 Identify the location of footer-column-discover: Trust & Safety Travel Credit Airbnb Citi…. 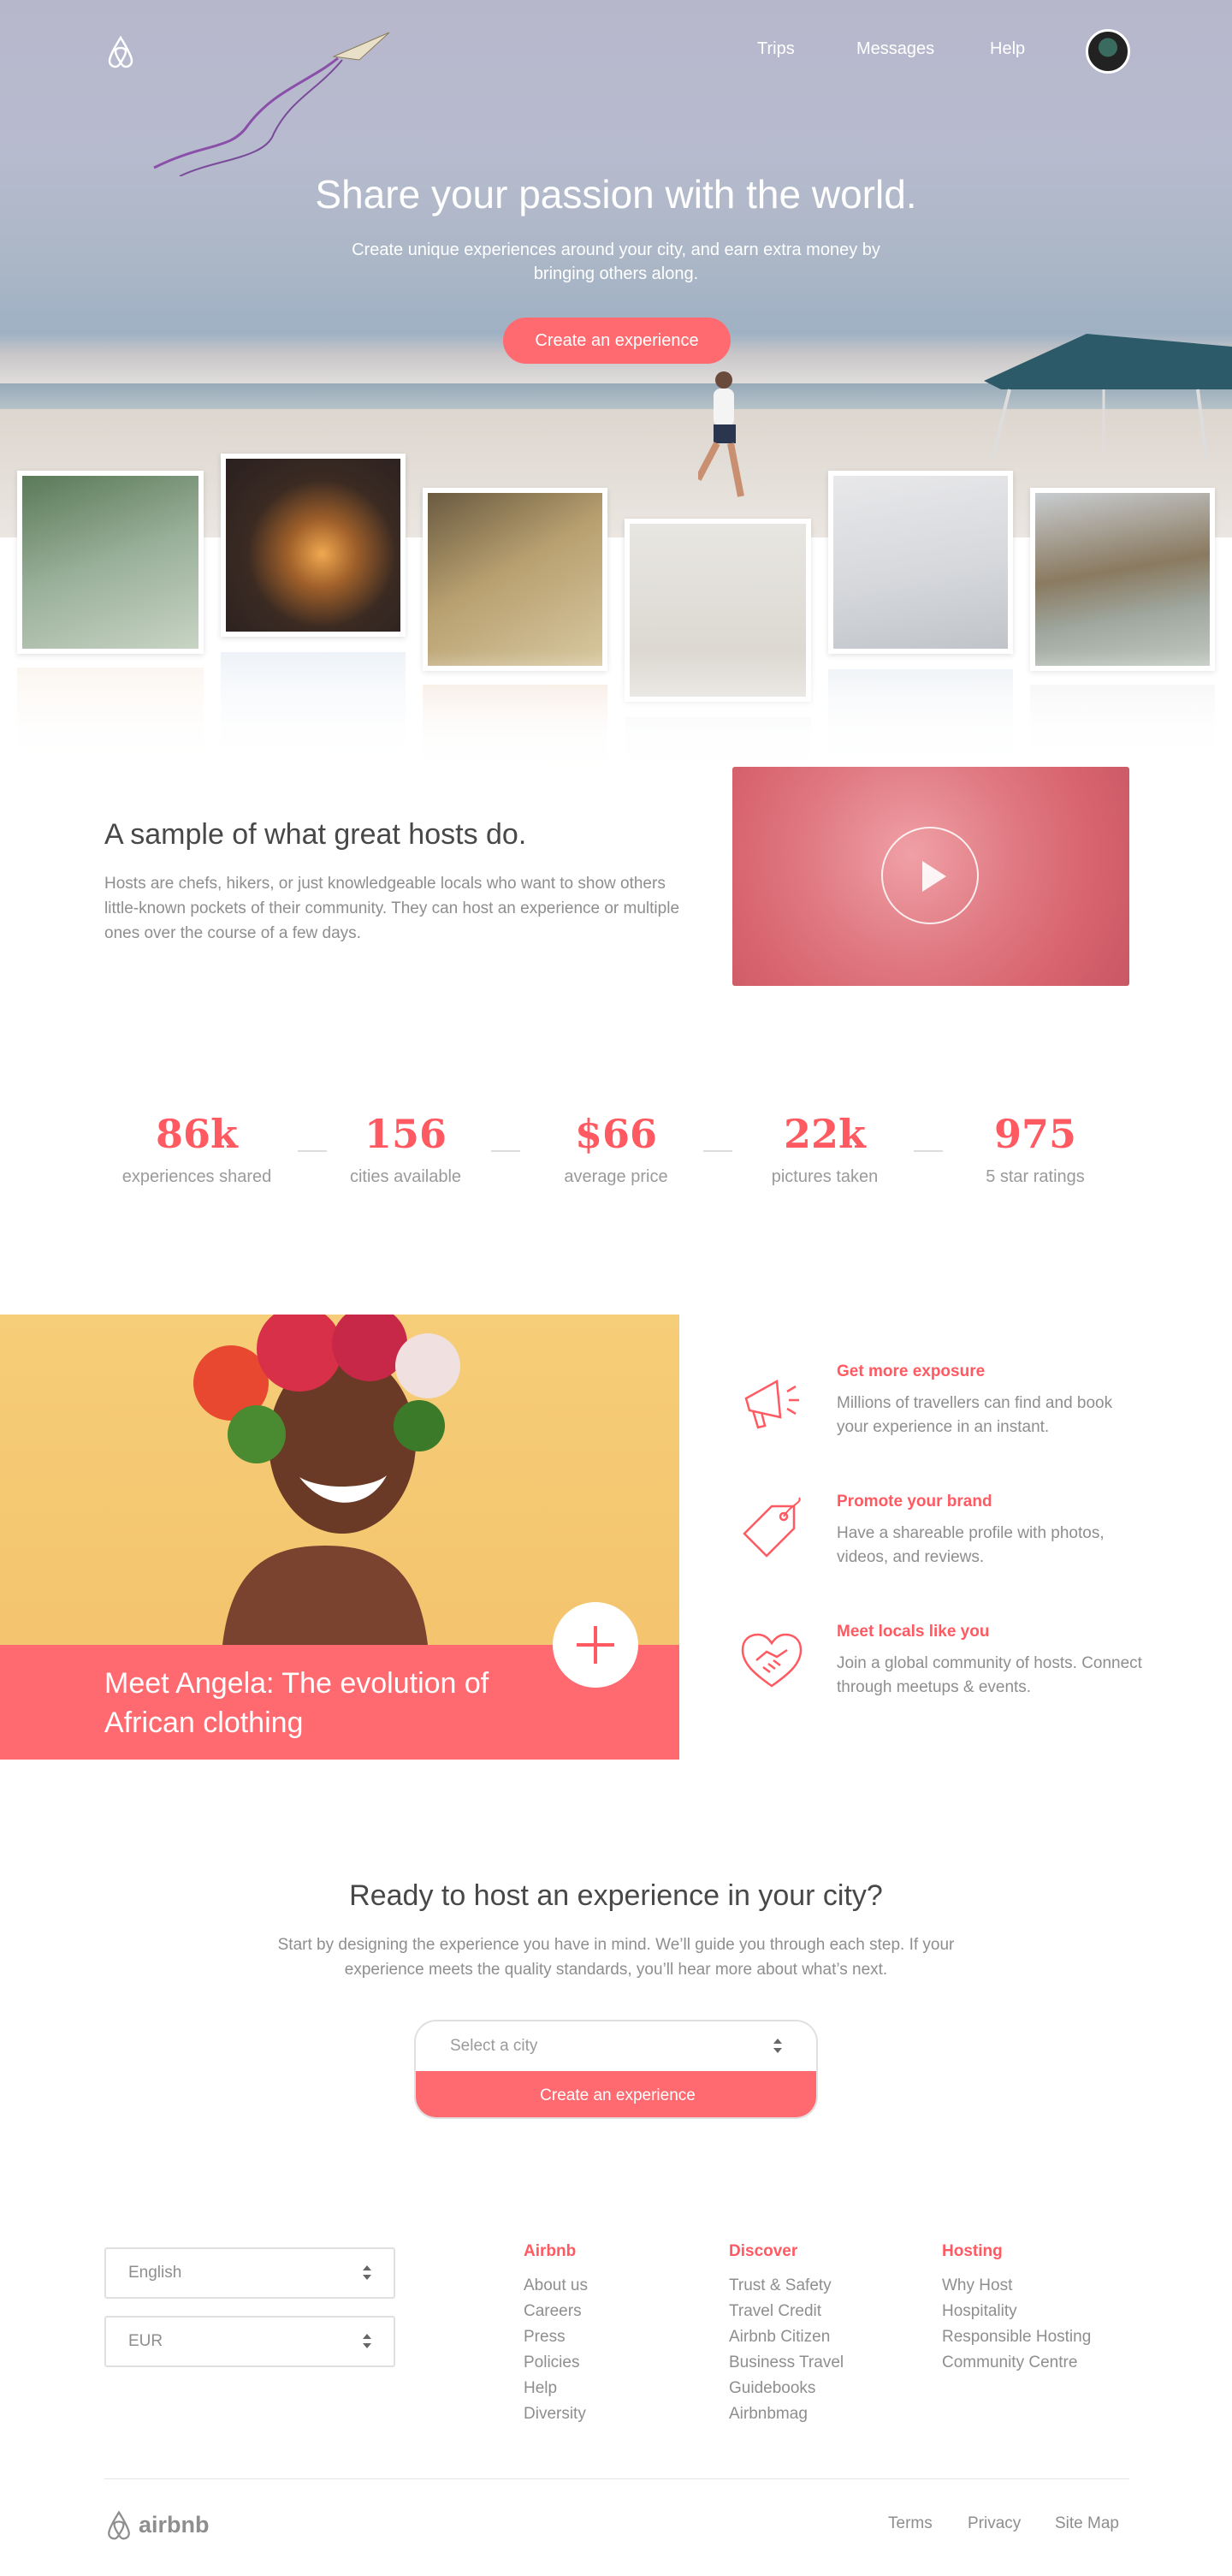
(786, 2350).